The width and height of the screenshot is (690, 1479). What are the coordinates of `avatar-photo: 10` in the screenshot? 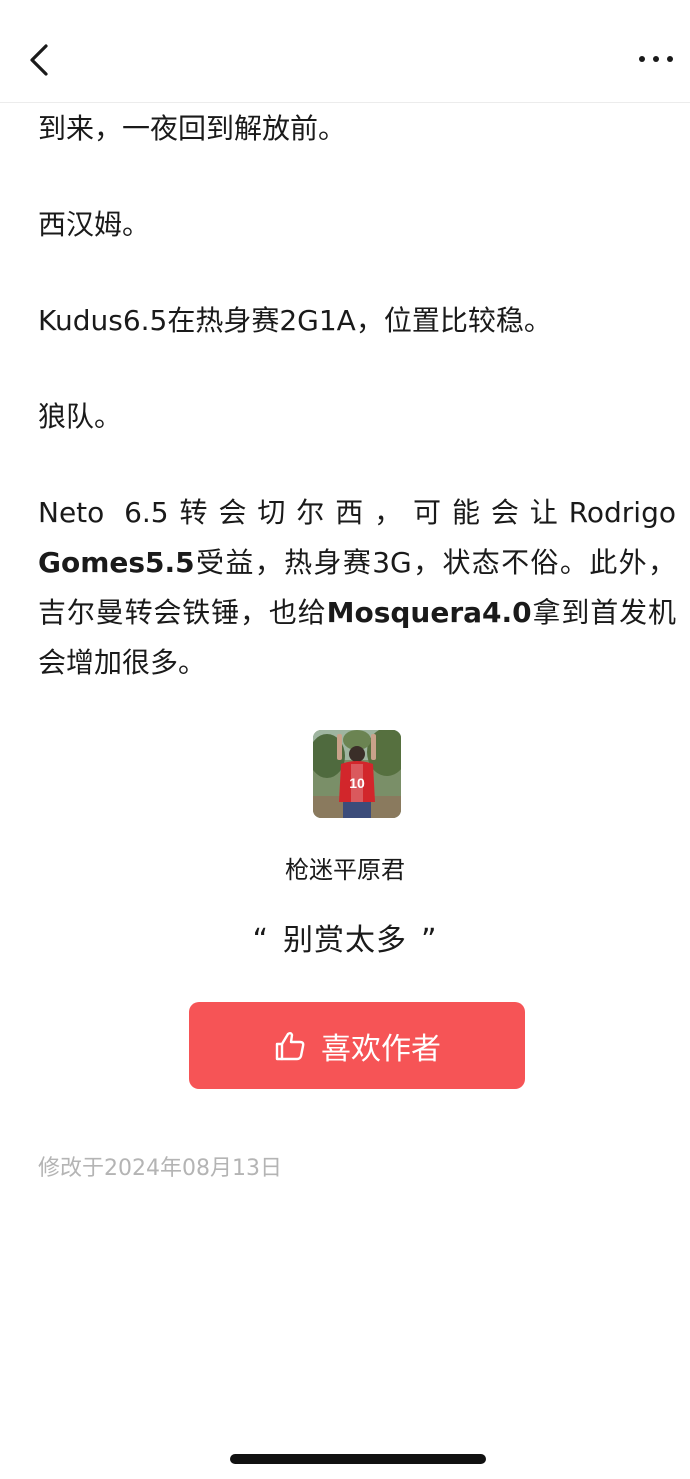 It's located at (357, 774).